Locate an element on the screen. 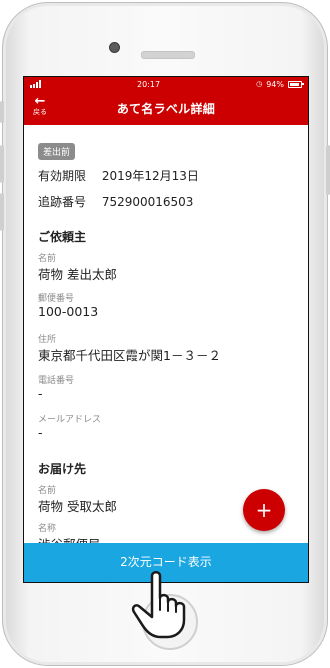 This screenshot has height=668, width=330. battery-percent: 94% is located at coordinates (275, 84).